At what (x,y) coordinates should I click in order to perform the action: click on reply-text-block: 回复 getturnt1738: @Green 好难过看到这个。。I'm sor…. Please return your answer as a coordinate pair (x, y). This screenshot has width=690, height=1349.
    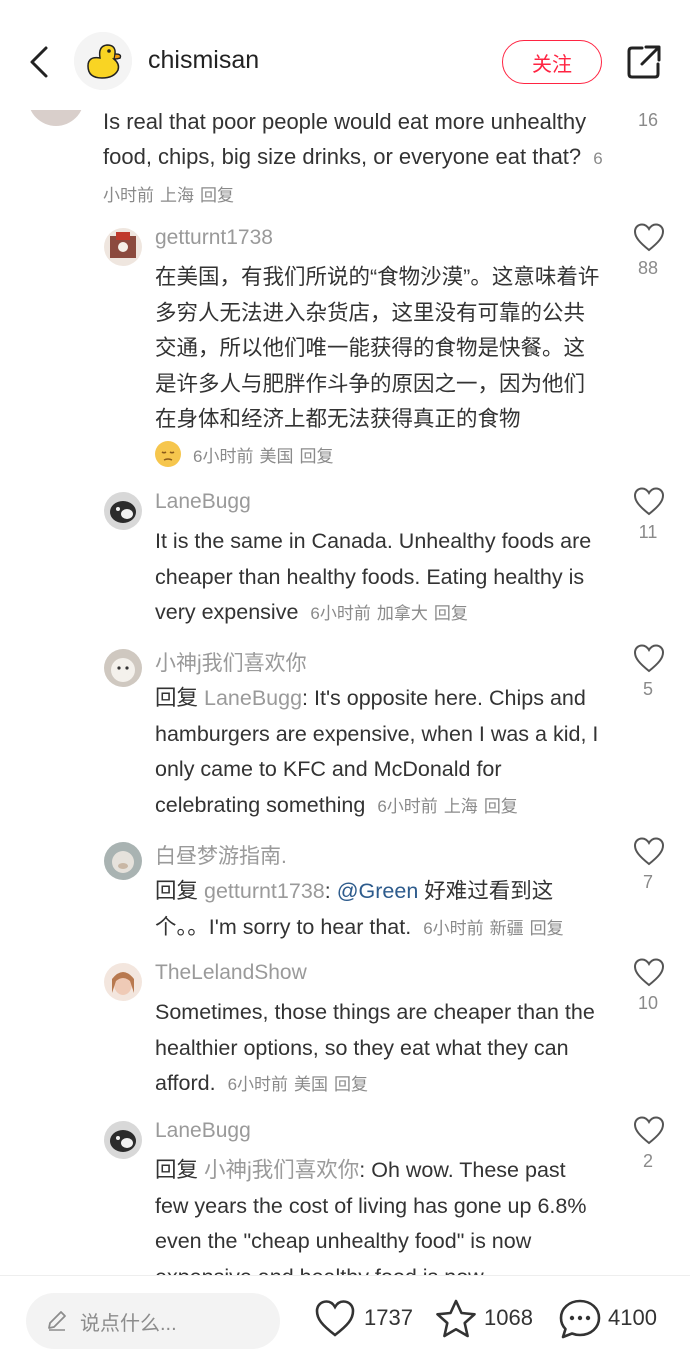
    Looking at the image, I should click on (380, 910).